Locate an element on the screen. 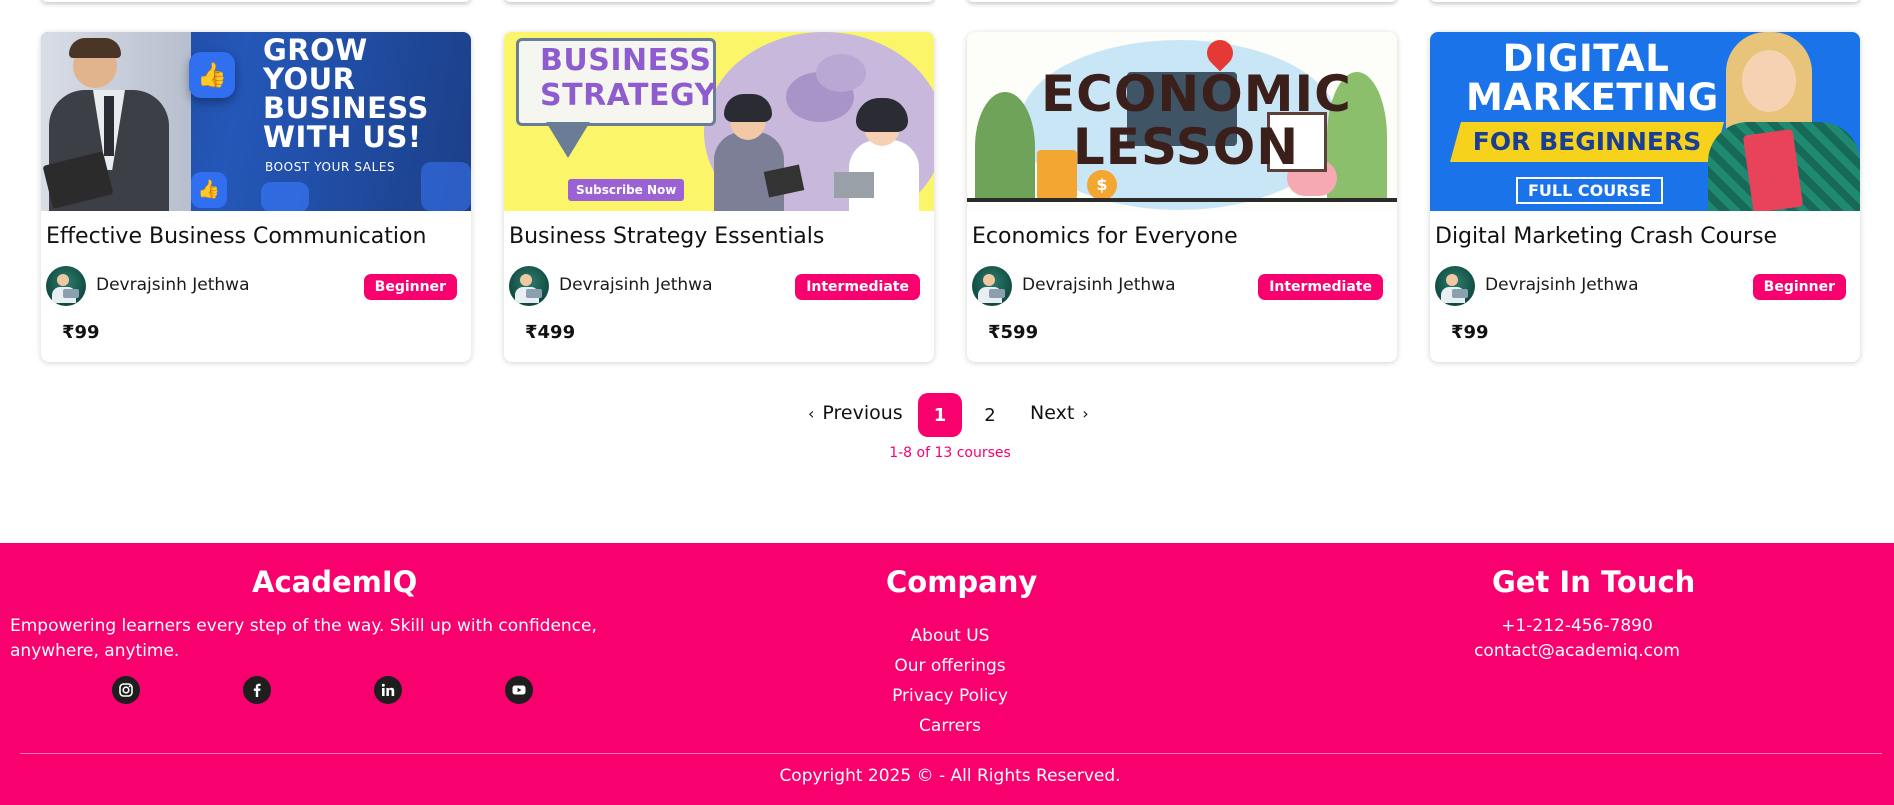  thumbnail-text-line: YOUR is located at coordinates (309, 79).